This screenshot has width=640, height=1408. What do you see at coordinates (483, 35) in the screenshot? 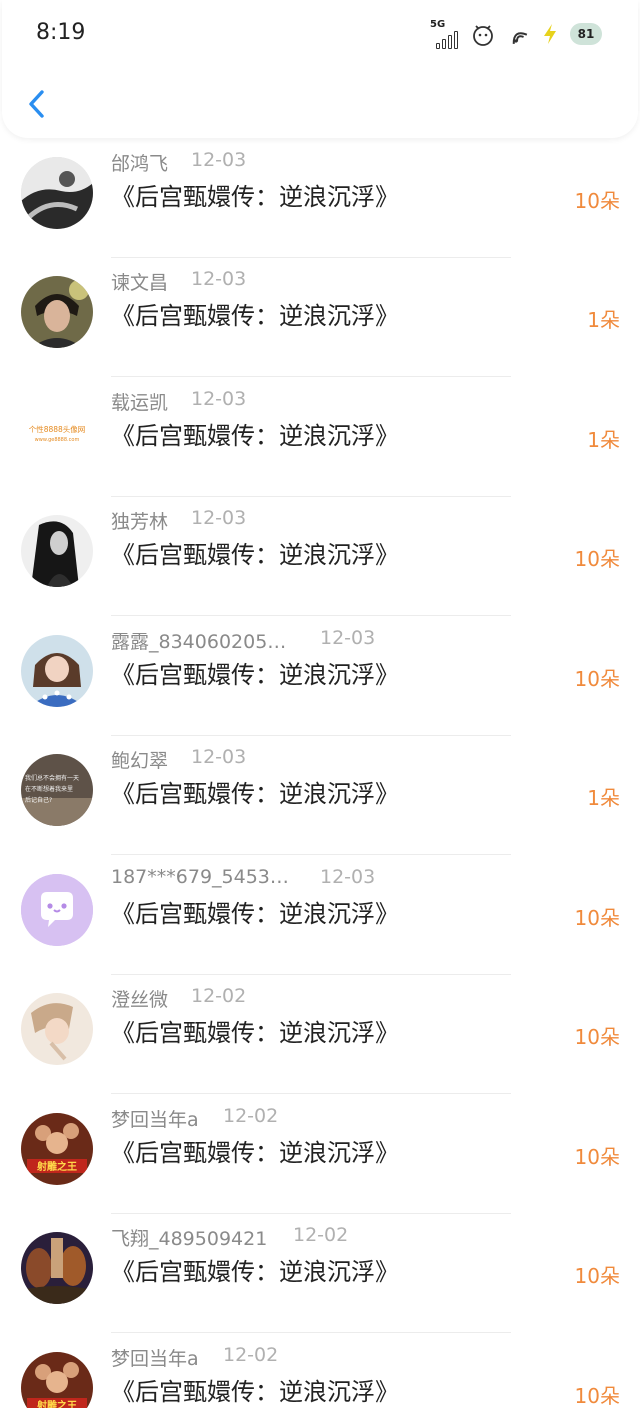
I see `alarm-icon` at bounding box center [483, 35].